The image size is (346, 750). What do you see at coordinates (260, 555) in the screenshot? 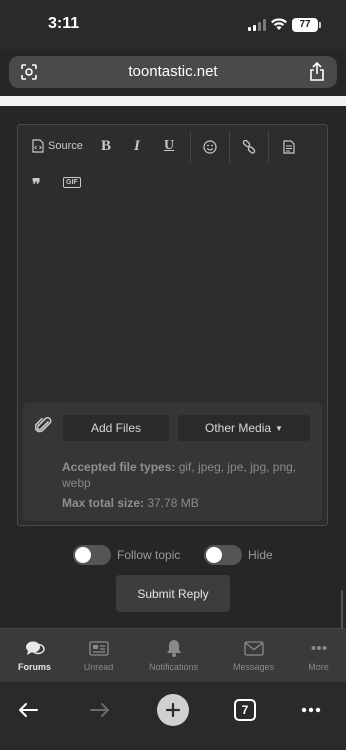
I see `hide-label: Hide` at bounding box center [260, 555].